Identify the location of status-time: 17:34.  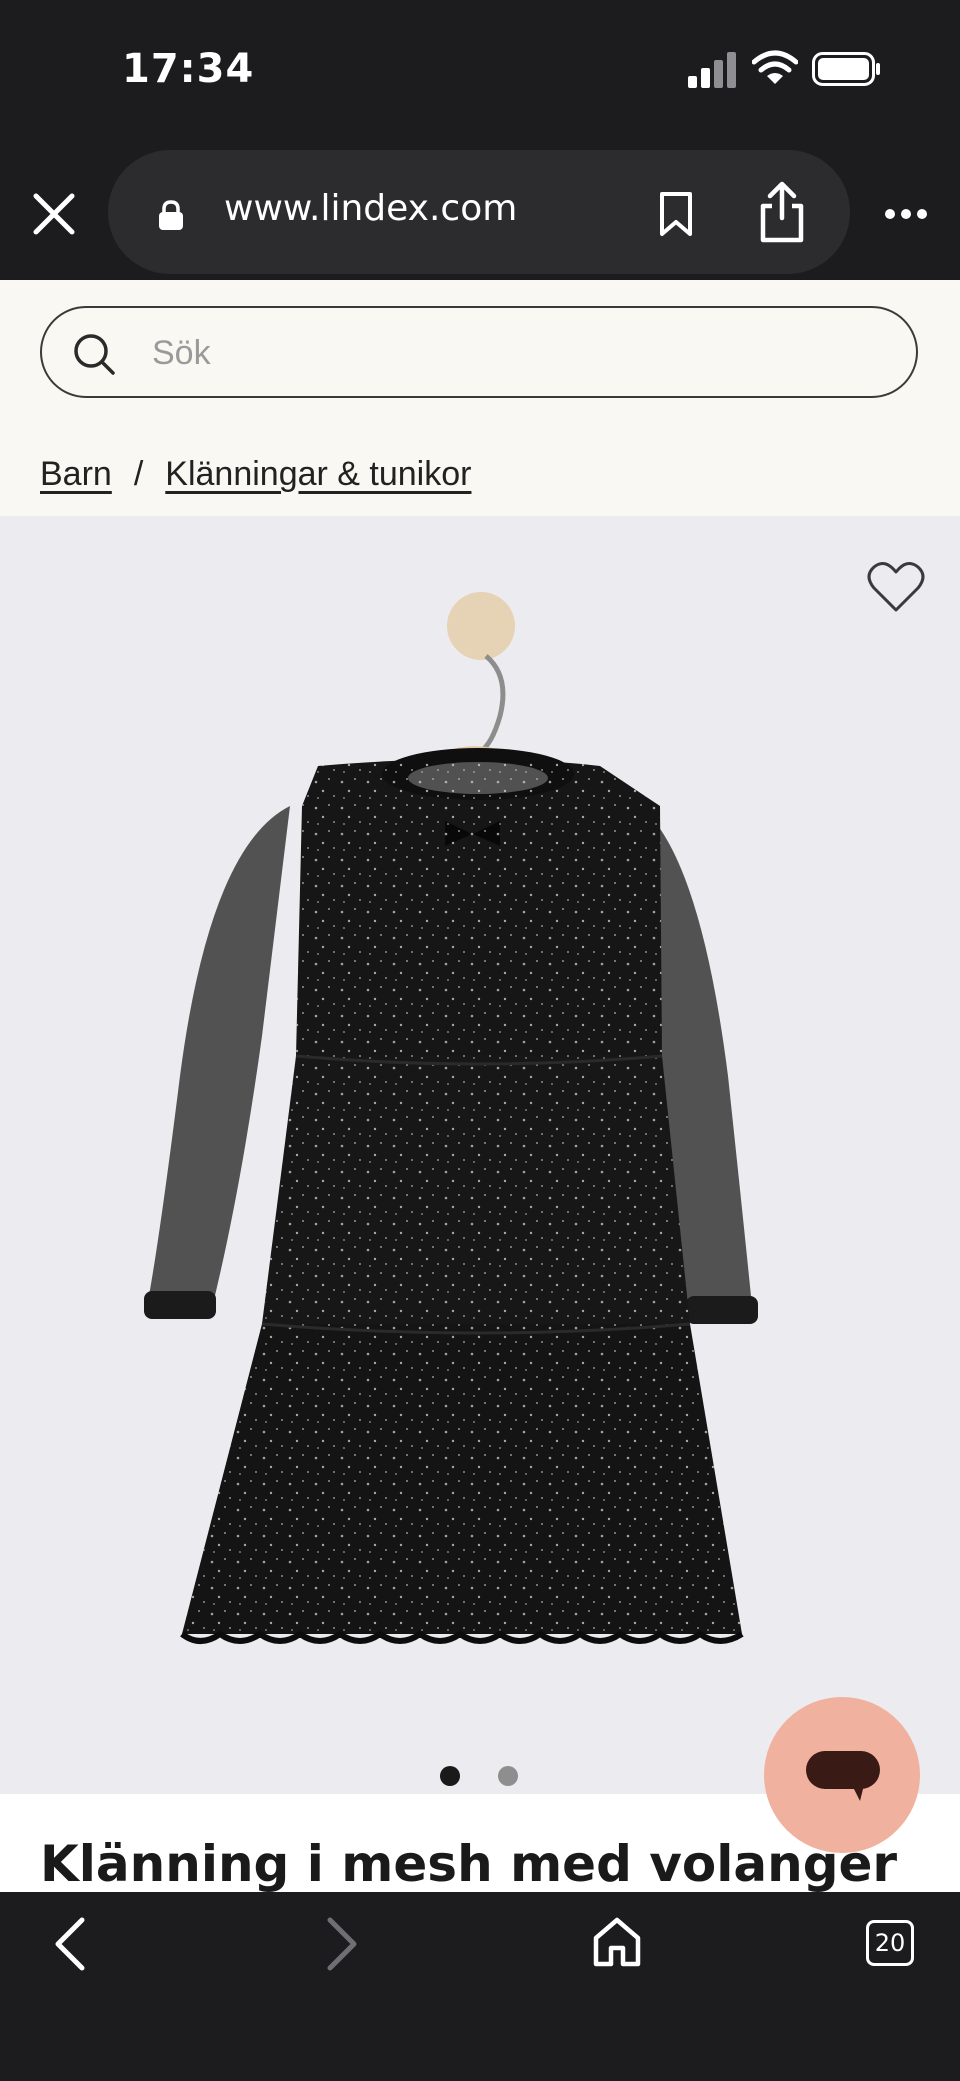
(188, 69).